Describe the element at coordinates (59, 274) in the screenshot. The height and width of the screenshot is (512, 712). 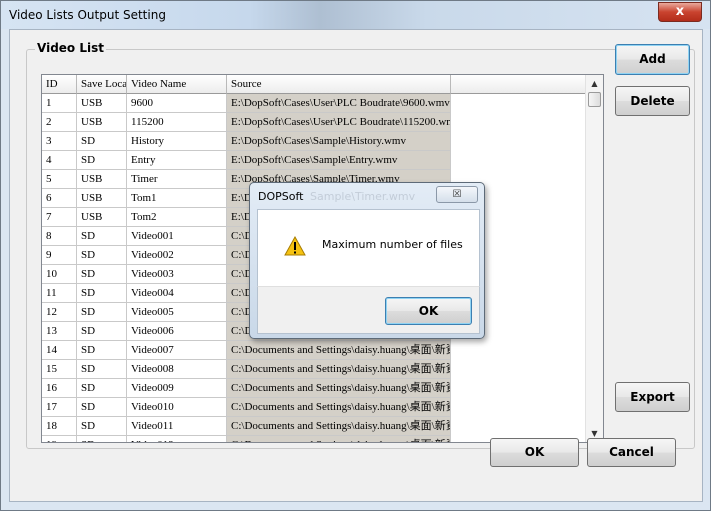
I see `row-id-cell: 10` at that location.